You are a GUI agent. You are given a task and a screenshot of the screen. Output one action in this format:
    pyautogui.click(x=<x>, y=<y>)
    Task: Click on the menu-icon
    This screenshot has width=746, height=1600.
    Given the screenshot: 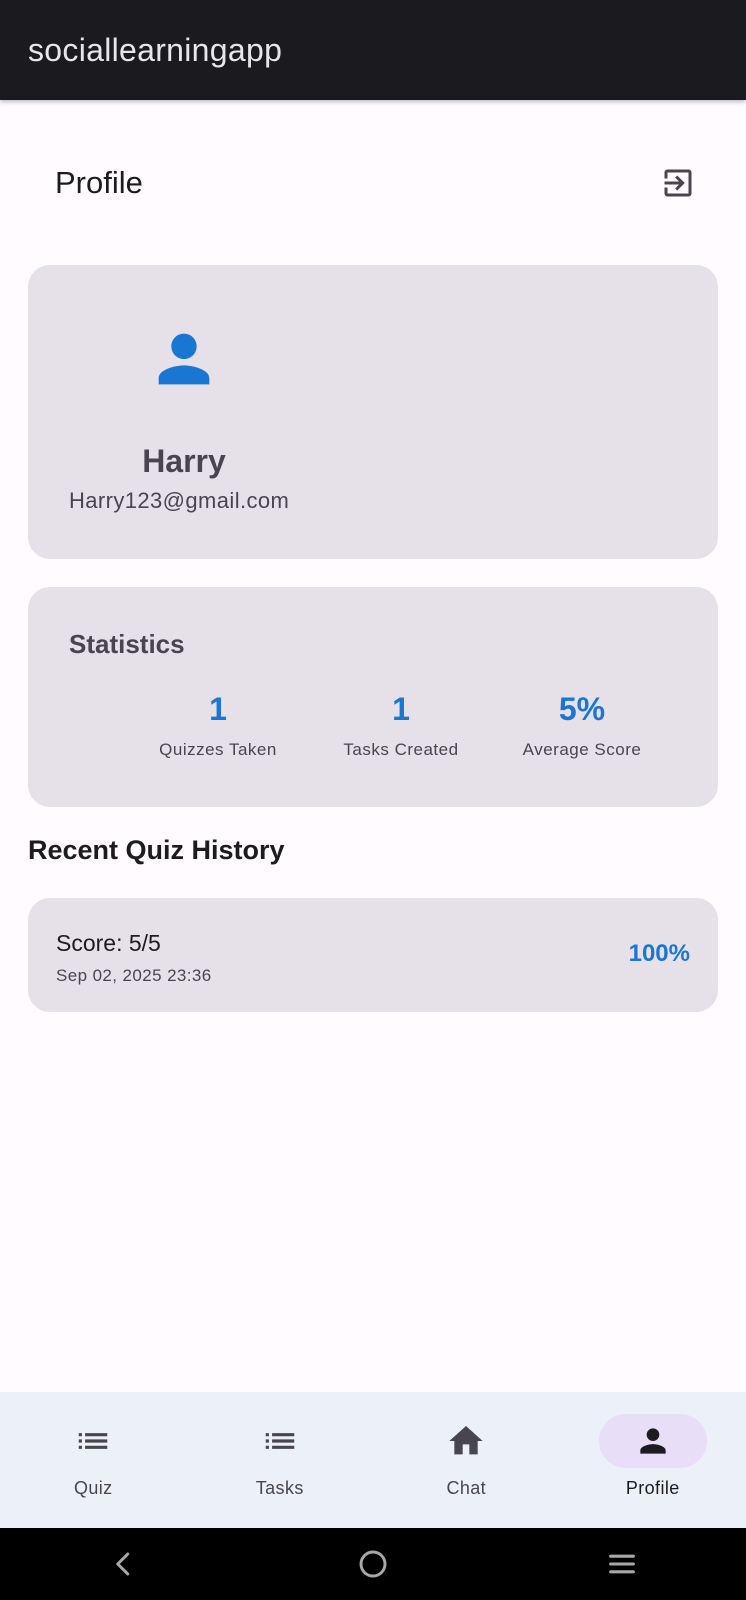 What is the action you would take?
    pyautogui.click(x=621, y=1564)
    